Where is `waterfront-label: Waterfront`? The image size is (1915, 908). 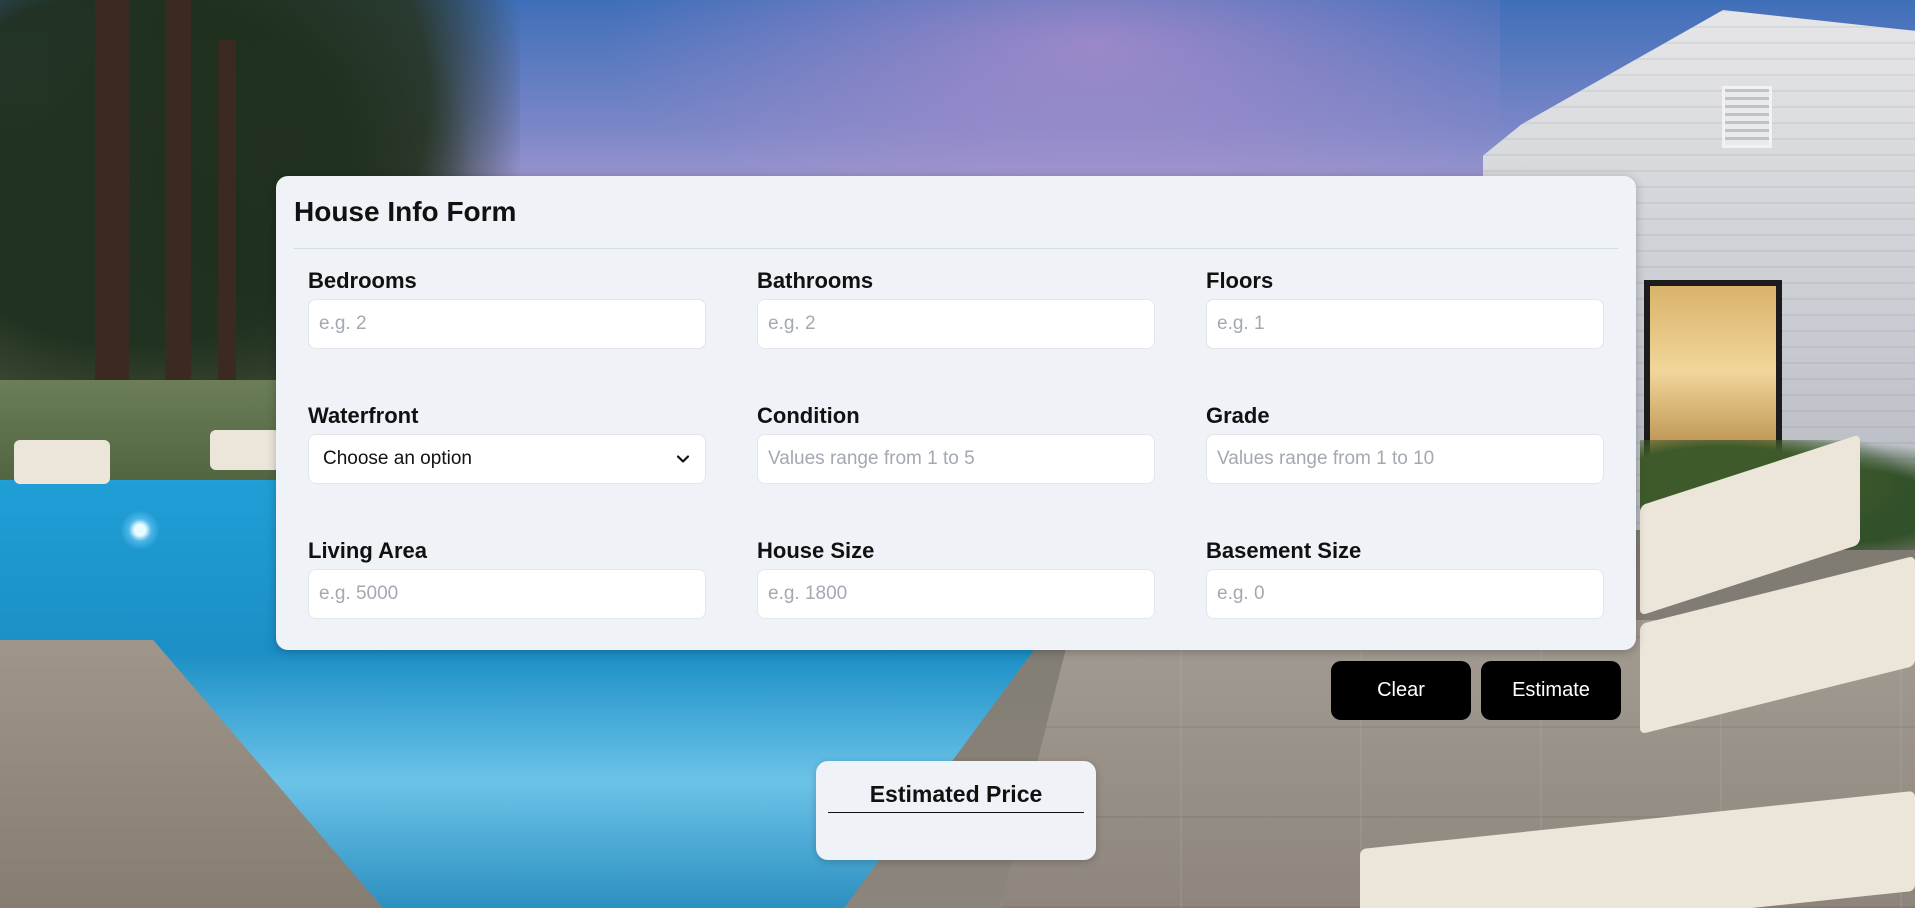 waterfront-label: Waterfront is located at coordinates (363, 415).